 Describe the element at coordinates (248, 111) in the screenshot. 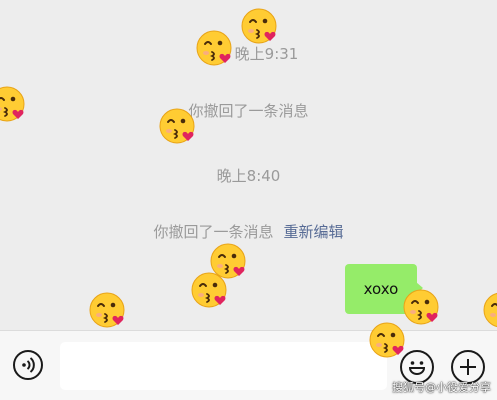

I see `recall-notice: 你撤回了一条消息` at that location.